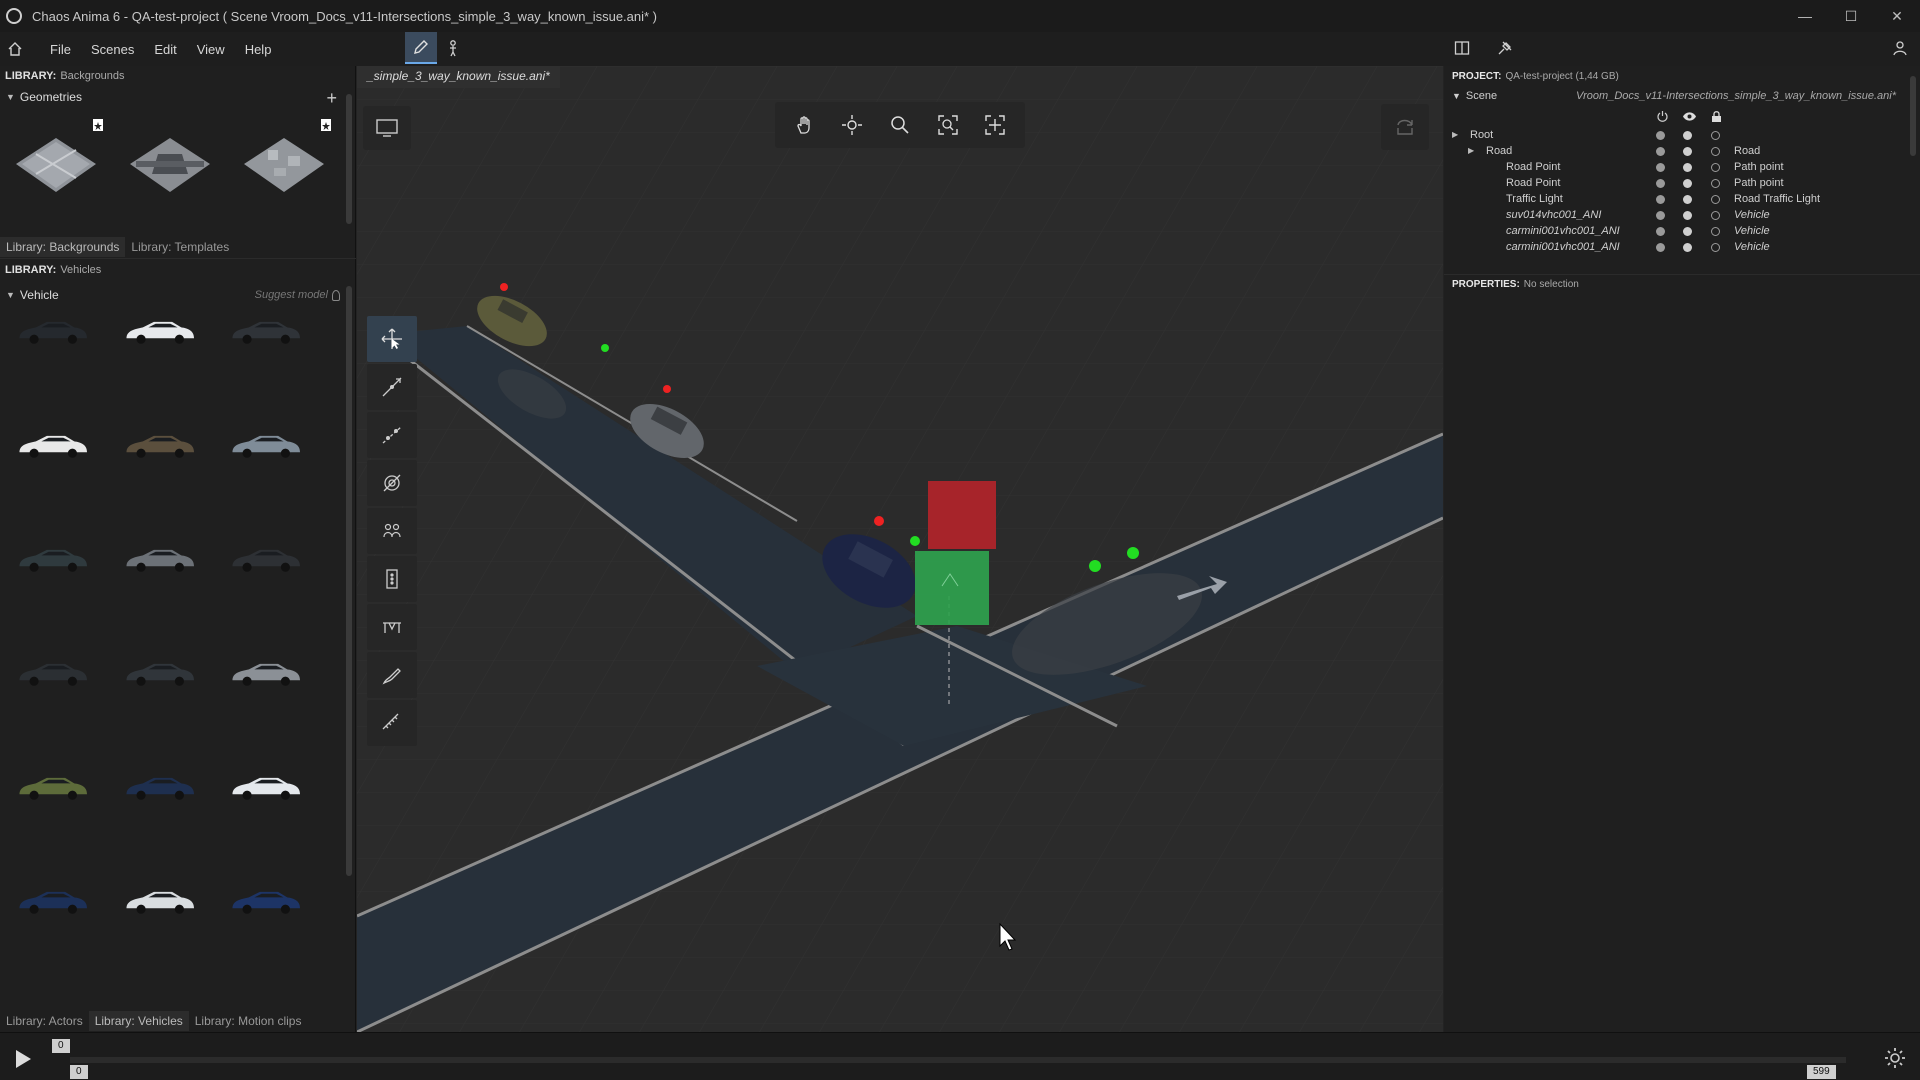 The image size is (1920, 1080). What do you see at coordinates (180, 247) in the screenshot?
I see `tab-library-templates: Library: Templates` at bounding box center [180, 247].